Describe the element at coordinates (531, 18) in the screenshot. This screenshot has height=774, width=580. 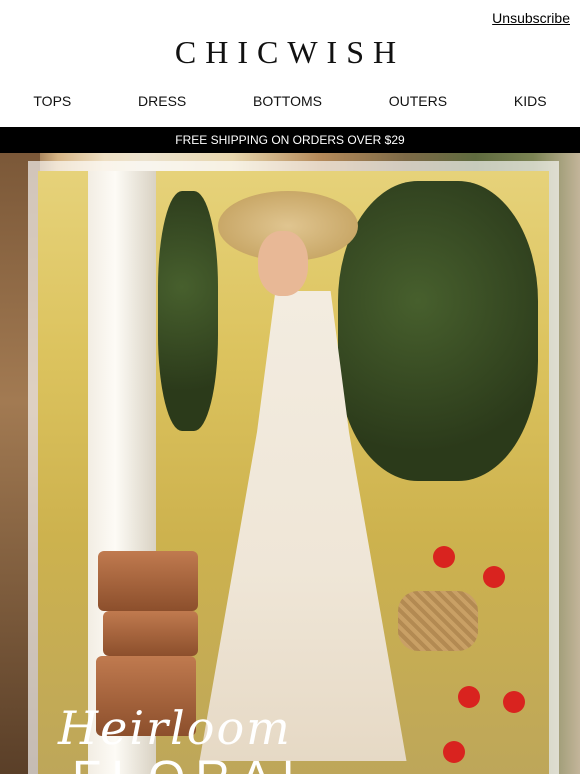
I see `unsubscribe-link: Unsubscribe` at that location.